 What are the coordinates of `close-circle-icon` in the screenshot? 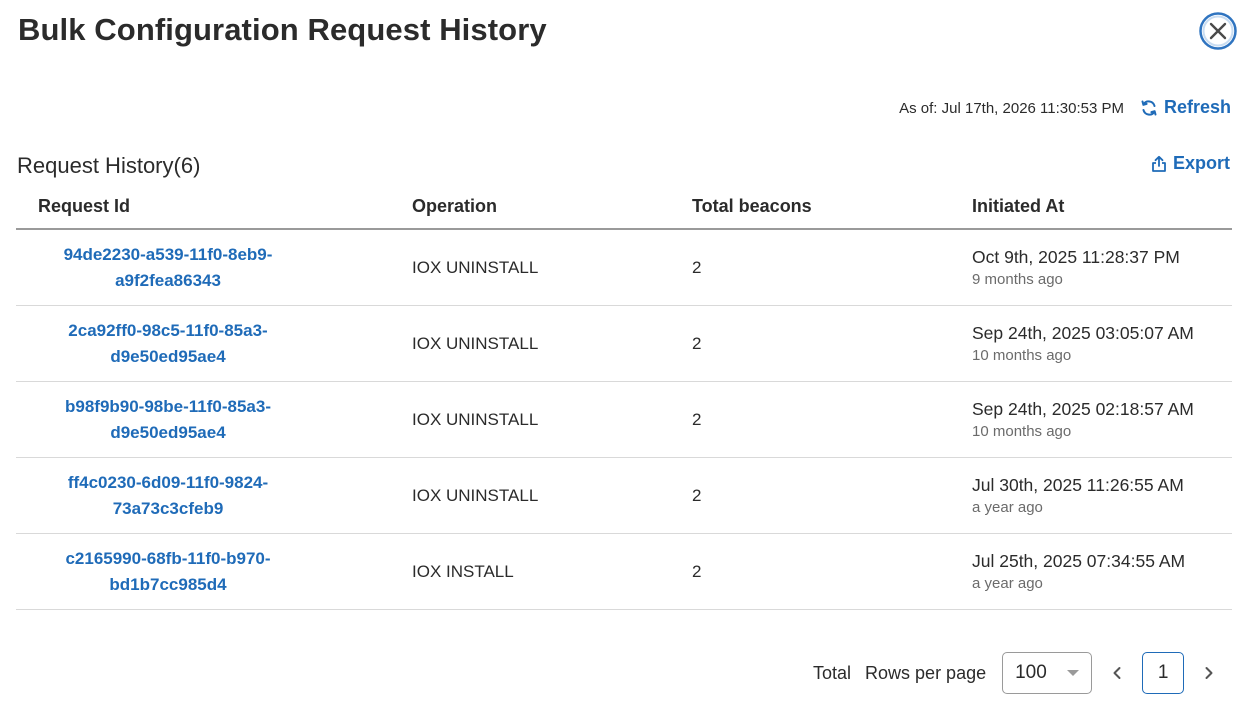 It's located at (1218, 31).